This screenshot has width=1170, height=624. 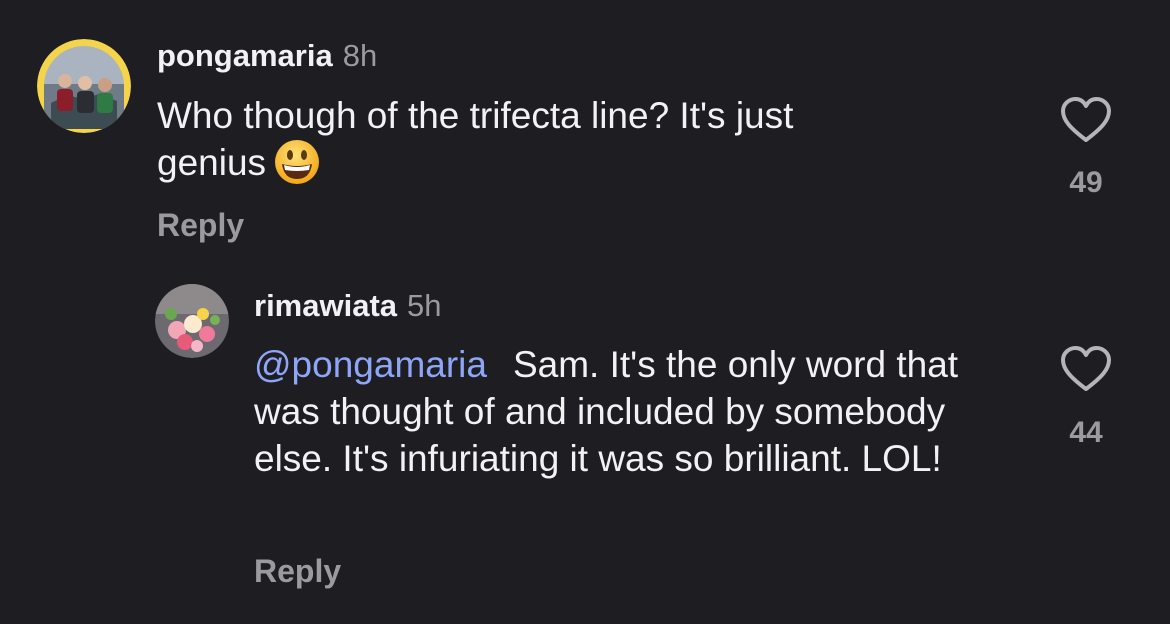 I want to click on comment-username: rimawiata 5h, so click(x=348, y=306).